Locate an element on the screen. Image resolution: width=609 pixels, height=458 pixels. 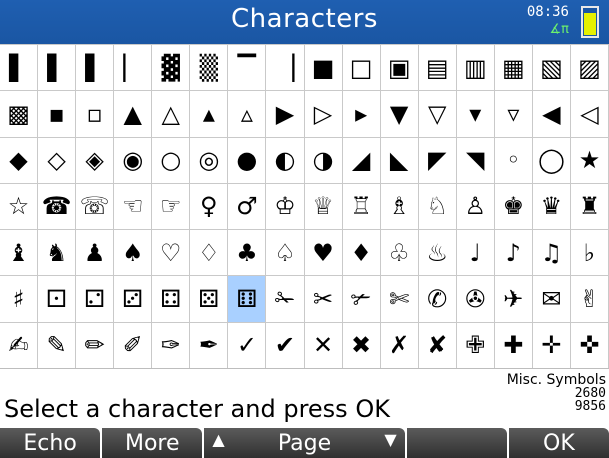
character-cell: ♖ is located at coordinates (361, 207).